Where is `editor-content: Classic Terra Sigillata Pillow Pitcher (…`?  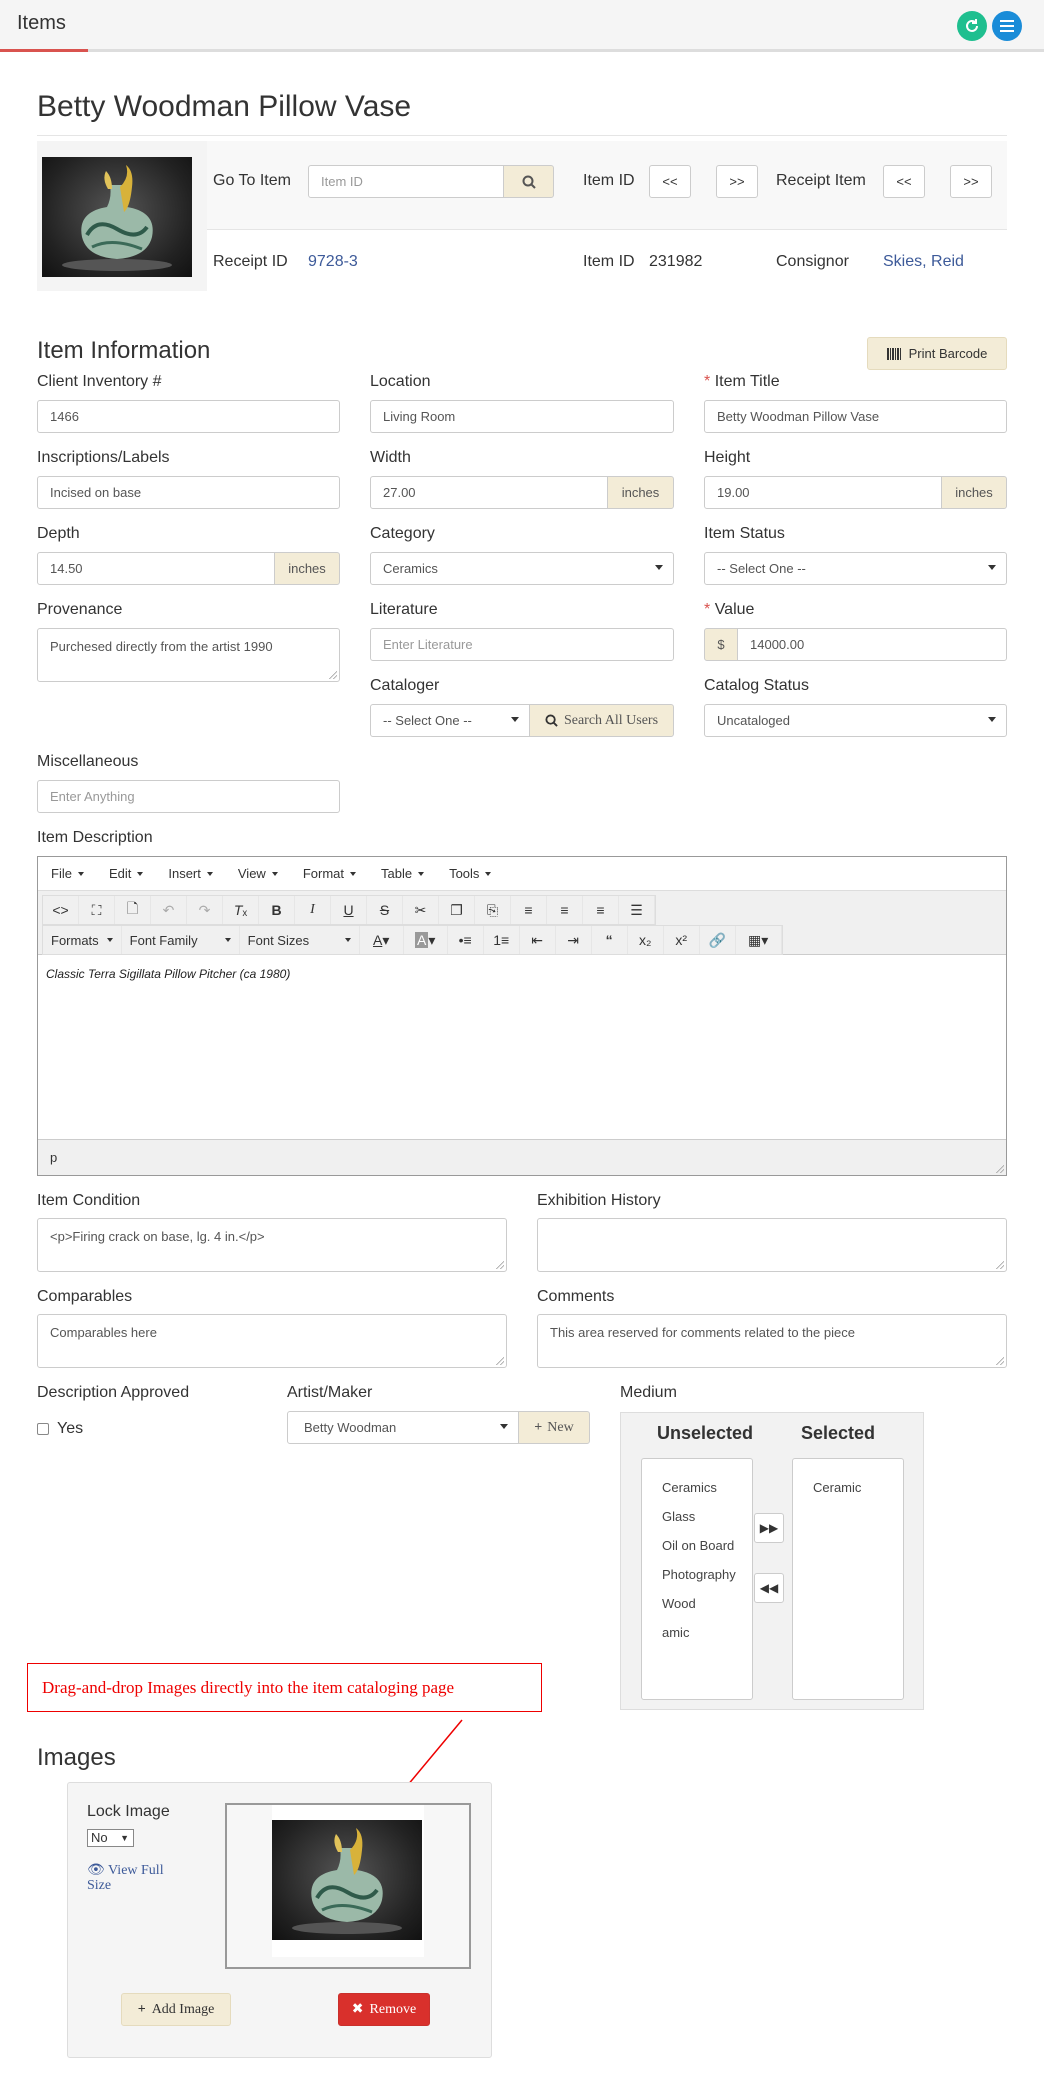 editor-content: Classic Terra Sigillata Pillow Pitcher (… is located at coordinates (168, 974).